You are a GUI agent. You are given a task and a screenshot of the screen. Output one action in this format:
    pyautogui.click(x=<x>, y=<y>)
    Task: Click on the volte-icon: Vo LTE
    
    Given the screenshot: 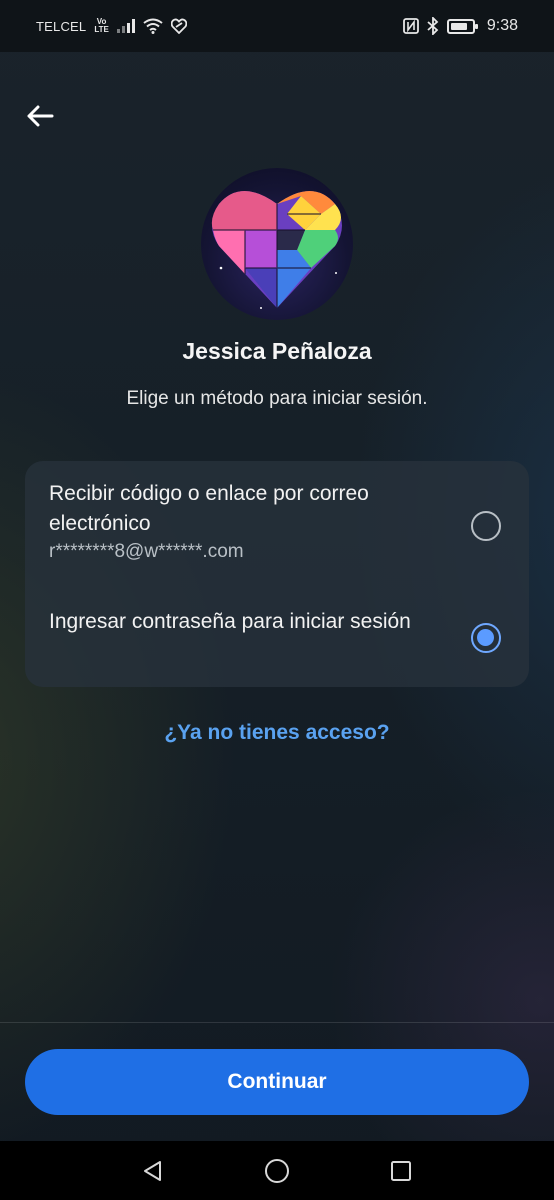 What is the action you would take?
    pyautogui.click(x=101, y=26)
    